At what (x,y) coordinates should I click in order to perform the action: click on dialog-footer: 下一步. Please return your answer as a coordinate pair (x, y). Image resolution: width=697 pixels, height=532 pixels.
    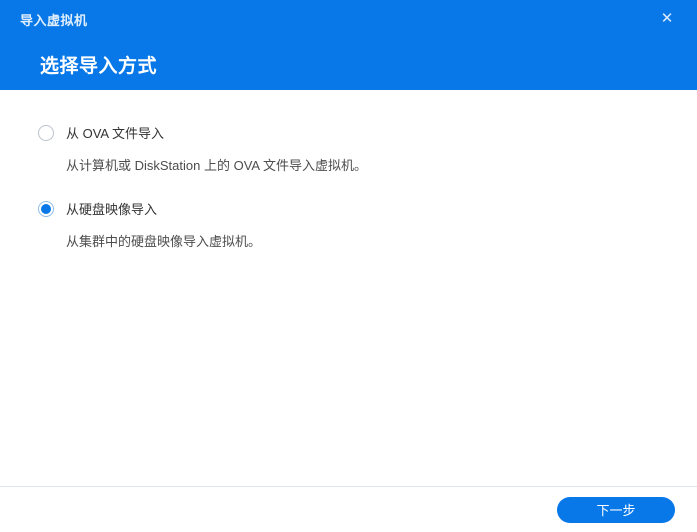
    Looking at the image, I should click on (348, 509).